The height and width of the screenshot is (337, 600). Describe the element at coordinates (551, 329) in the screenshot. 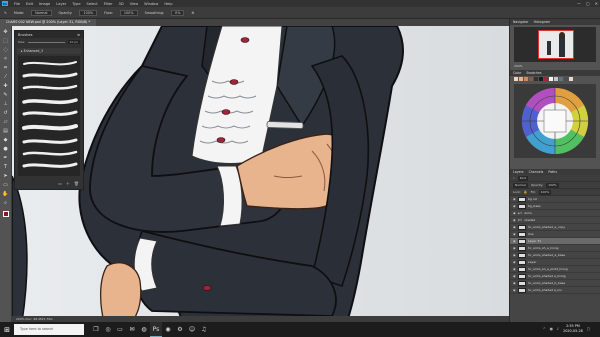

I see `network-icon: ▦` at that location.